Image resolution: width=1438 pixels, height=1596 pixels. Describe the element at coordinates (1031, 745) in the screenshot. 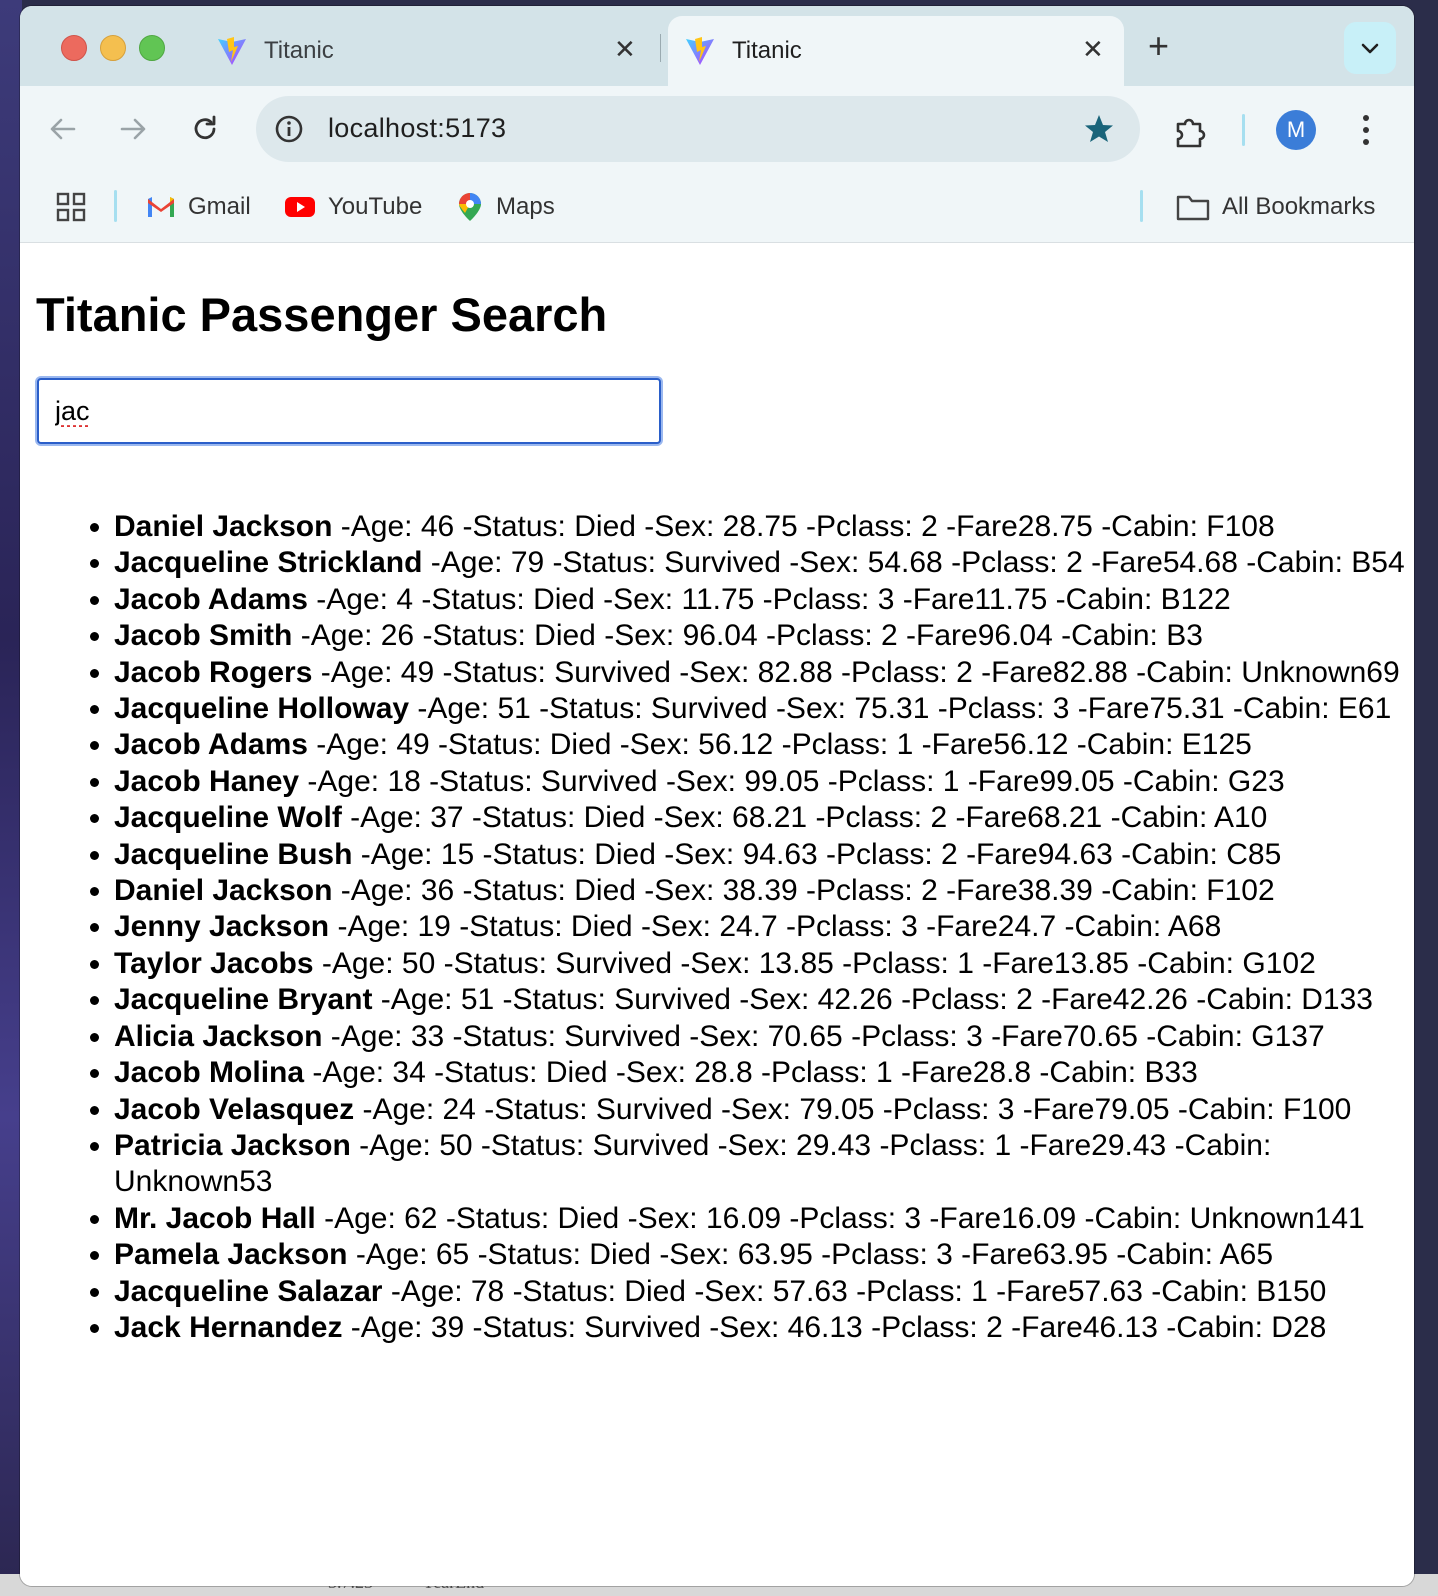

I see `passenger-fare: 56.12` at that location.